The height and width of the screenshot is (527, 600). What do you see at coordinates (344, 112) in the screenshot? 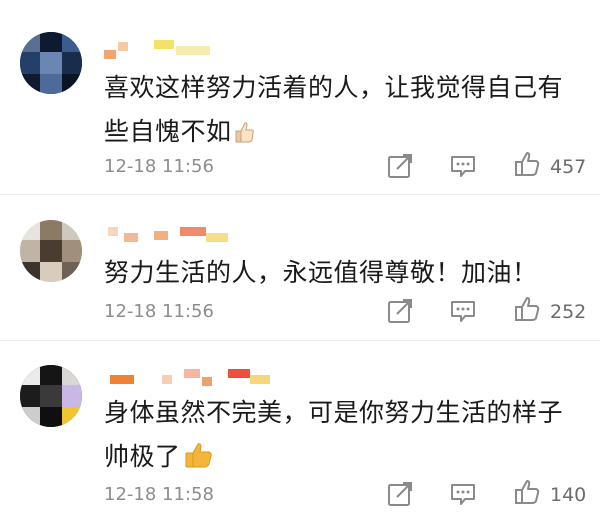
I see `comment-text: 喜欢这样努力活着的人，让我觉得自己有些自愧不如` at bounding box center [344, 112].